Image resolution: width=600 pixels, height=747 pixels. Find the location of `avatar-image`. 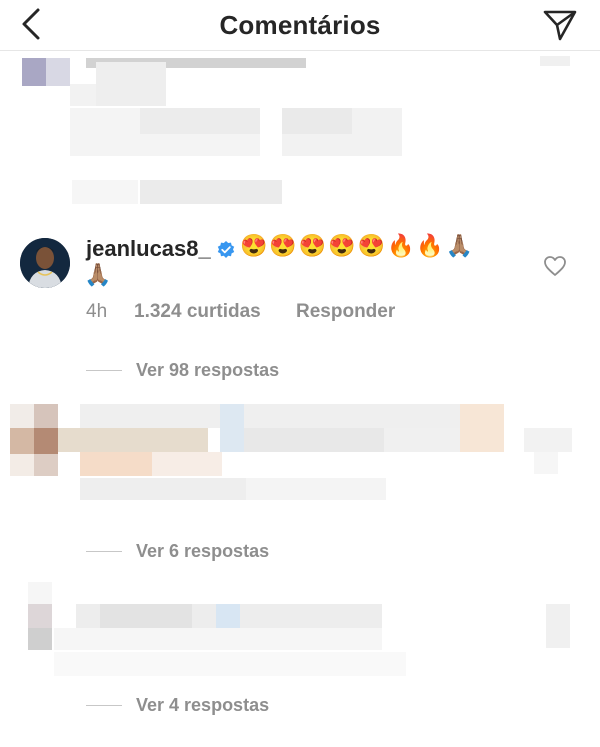

avatar-image is located at coordinates (45, 263).